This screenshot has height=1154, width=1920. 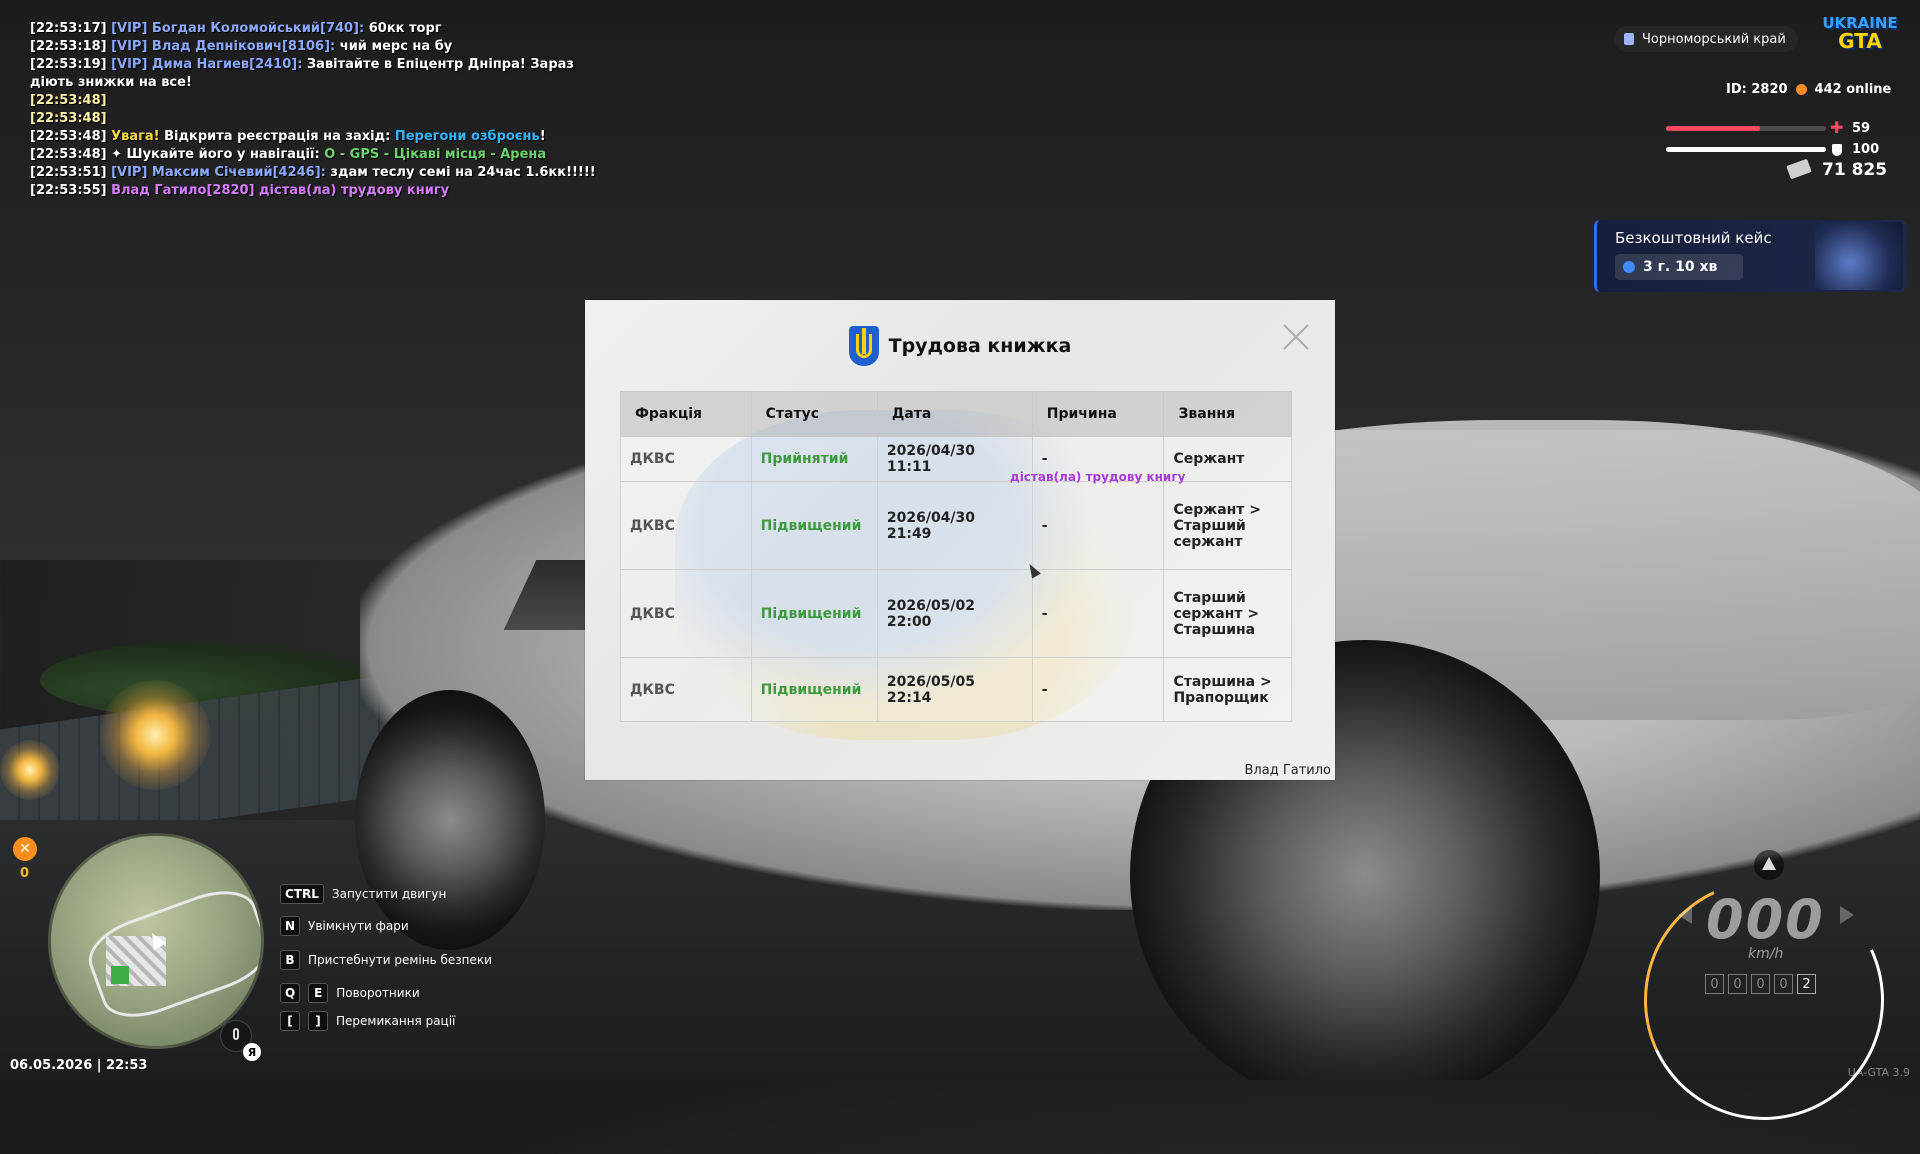 What do you see at coordinates (1808, 89) in the screenshot?
I see `player-id-line: ID: 2820 442 online` at bounding box center [1808, 89].